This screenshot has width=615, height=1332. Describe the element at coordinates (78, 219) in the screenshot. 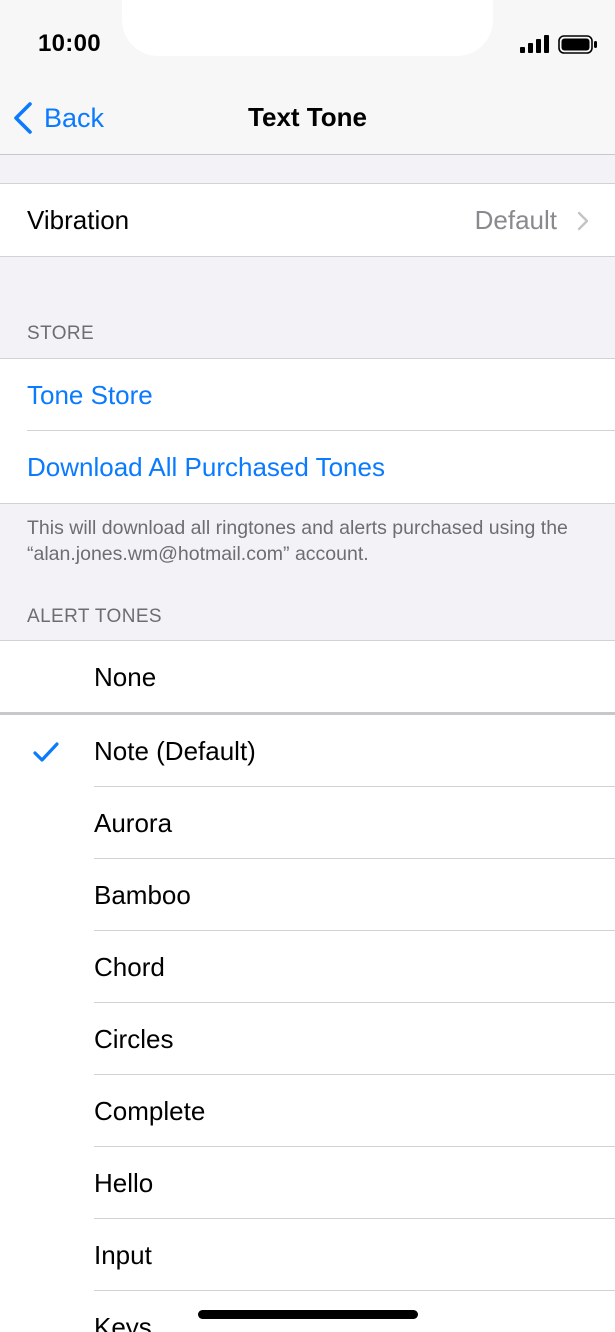

I see `vibration-label: Vibration` at that location.